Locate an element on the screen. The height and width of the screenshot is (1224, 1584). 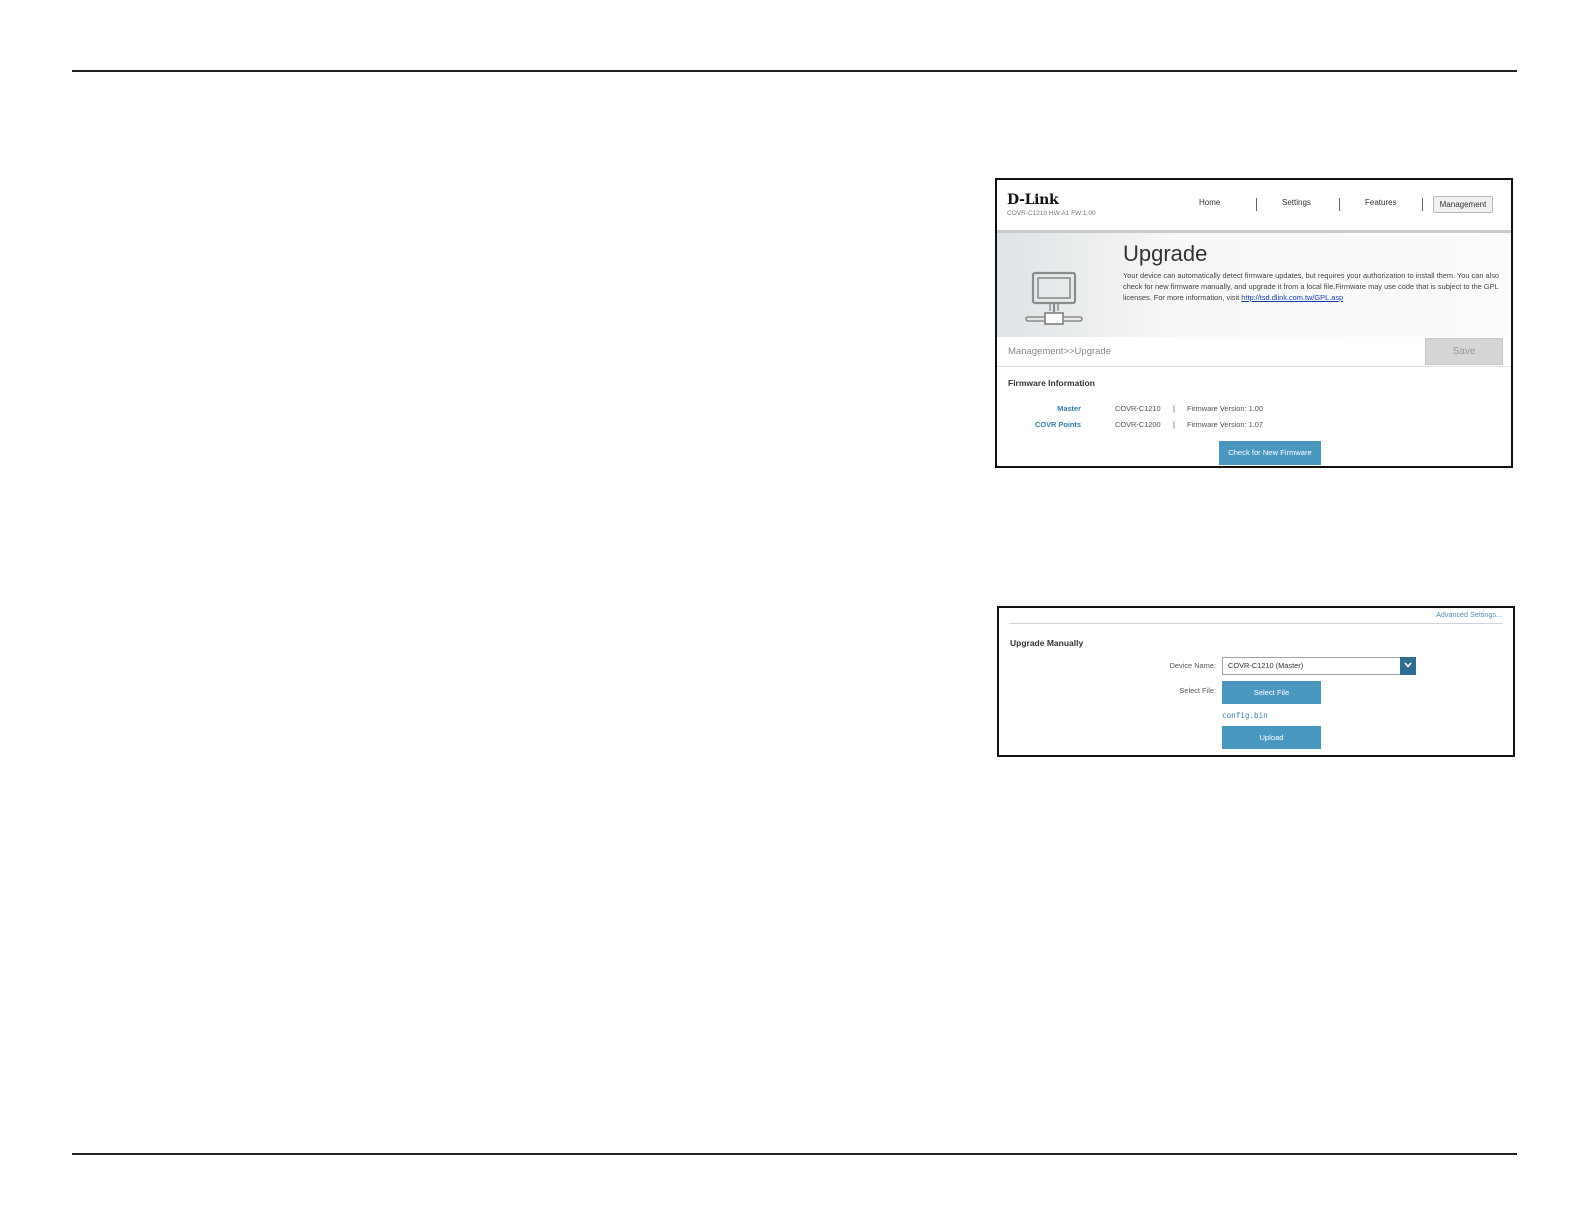
bottom-rule is located at coordinates (794, 1154).